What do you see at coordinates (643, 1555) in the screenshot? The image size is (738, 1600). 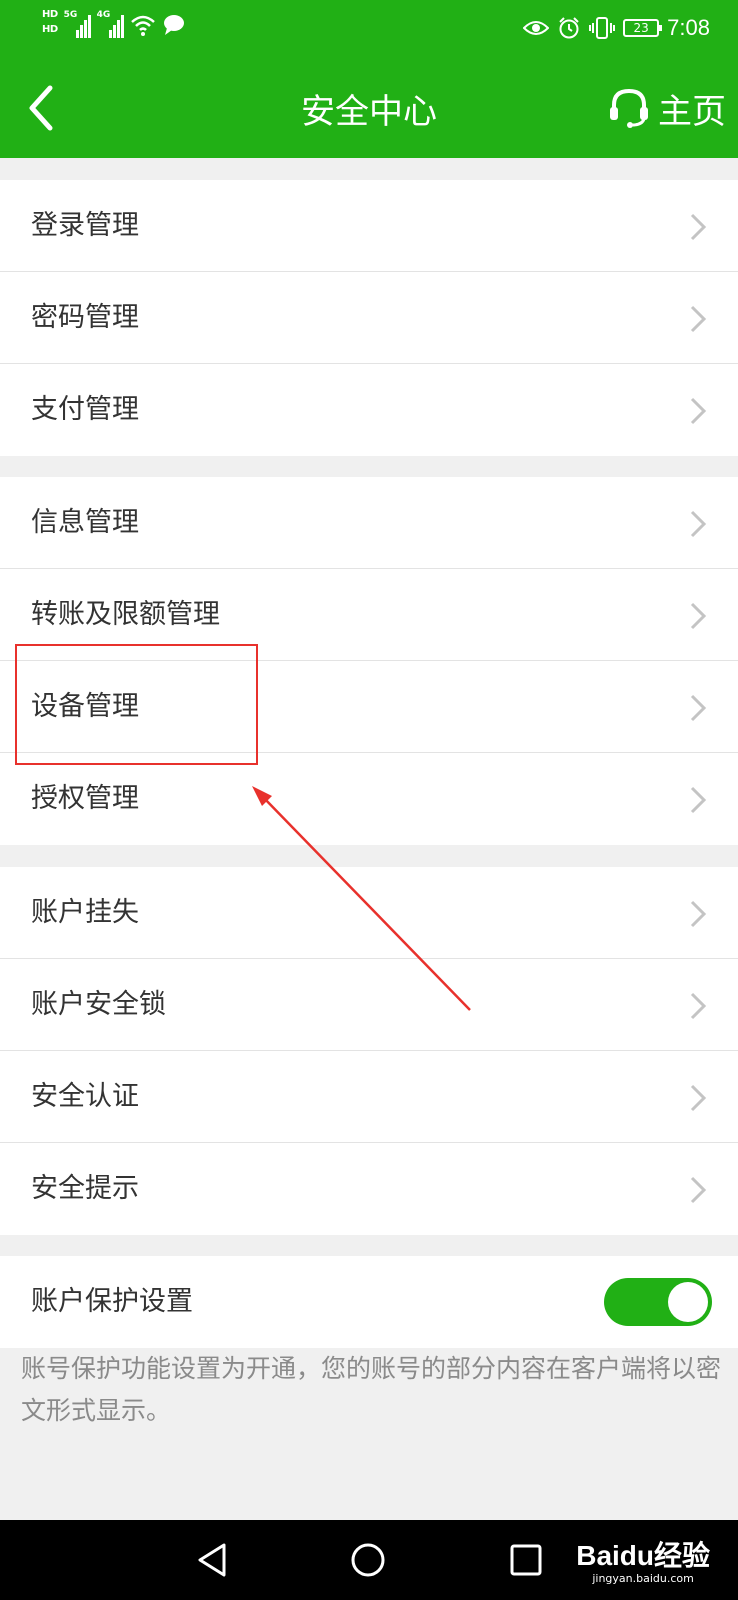 I see `watermark-logo: Baidu经验` at bounding box center [643, 1555].